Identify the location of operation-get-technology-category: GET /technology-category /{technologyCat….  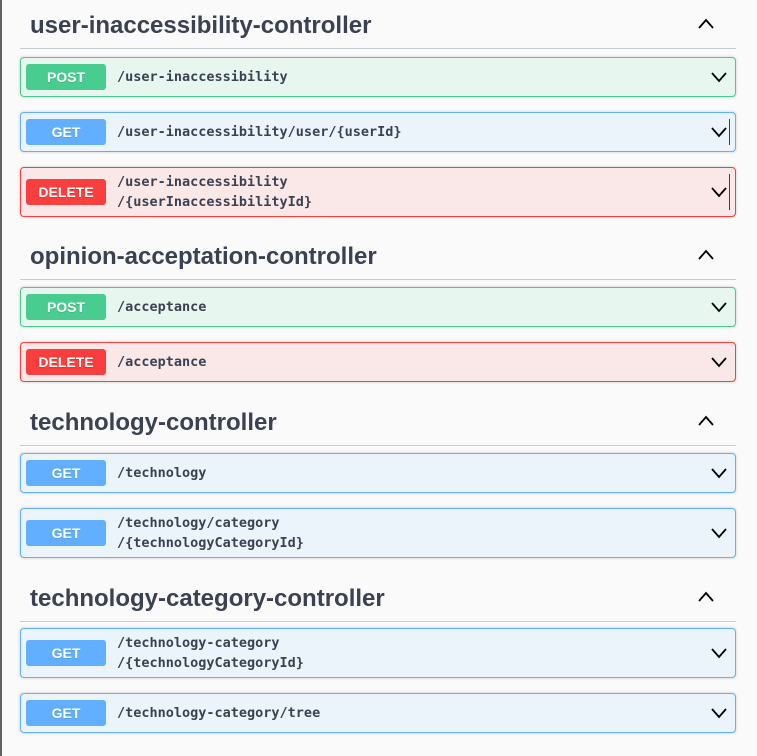
(378, 653).